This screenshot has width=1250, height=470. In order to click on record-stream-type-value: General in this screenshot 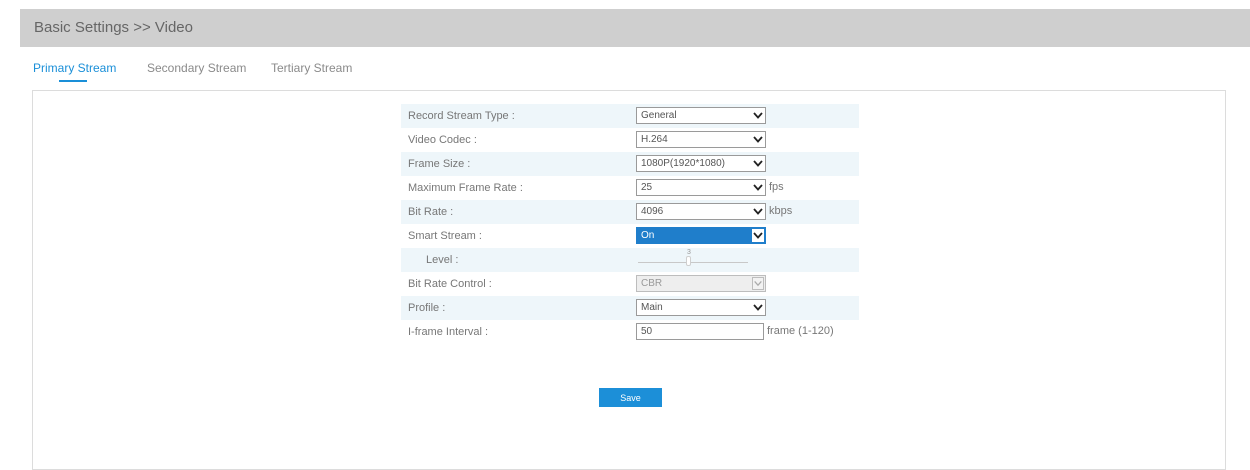, I will do `click(659, 115)`.